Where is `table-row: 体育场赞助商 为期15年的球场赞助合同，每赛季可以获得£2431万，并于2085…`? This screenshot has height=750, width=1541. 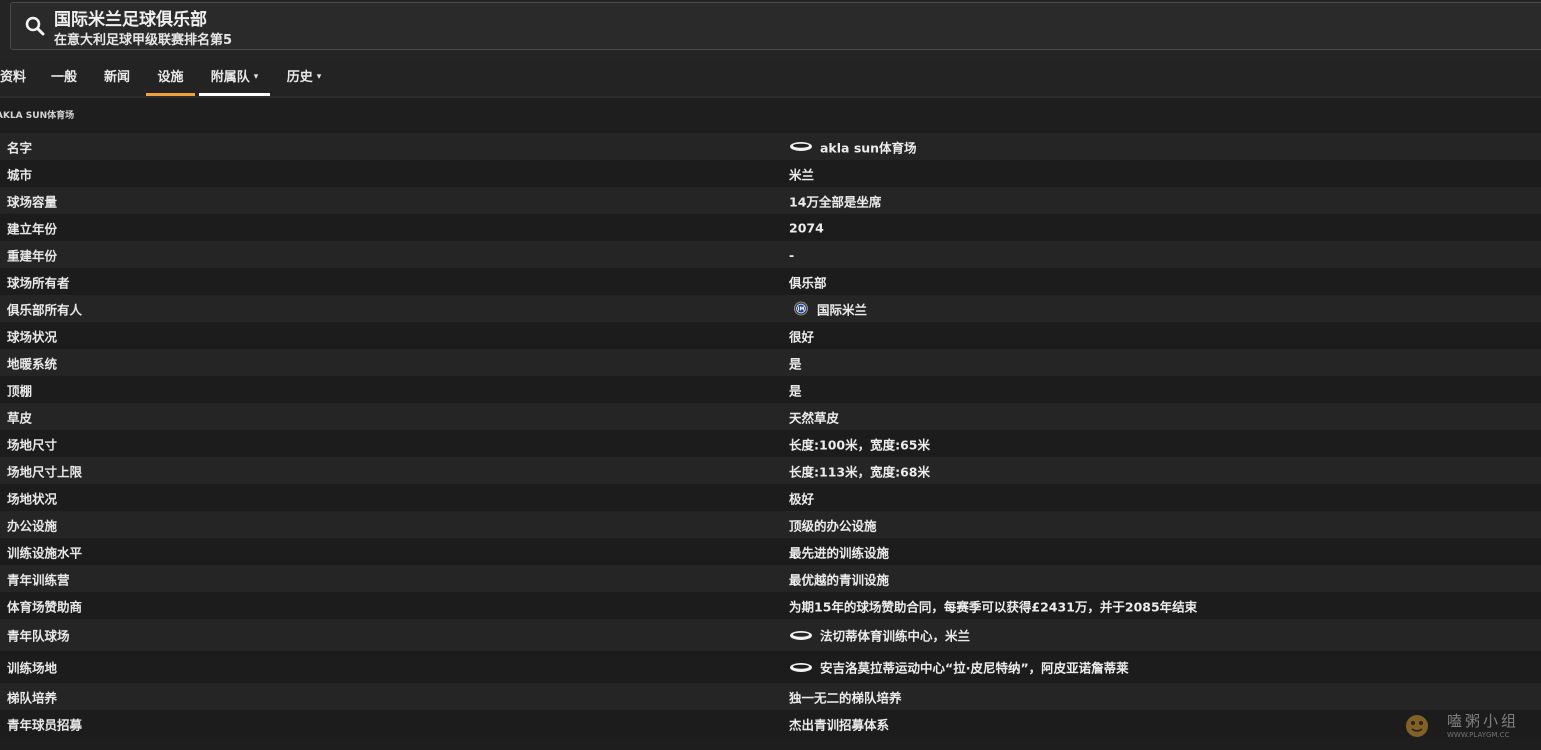 table-row: 体育场赞助商 为期15年的球场赞助合同，每赛季可以获得£2431万，并于2085… is located at coordinates (770, 605).